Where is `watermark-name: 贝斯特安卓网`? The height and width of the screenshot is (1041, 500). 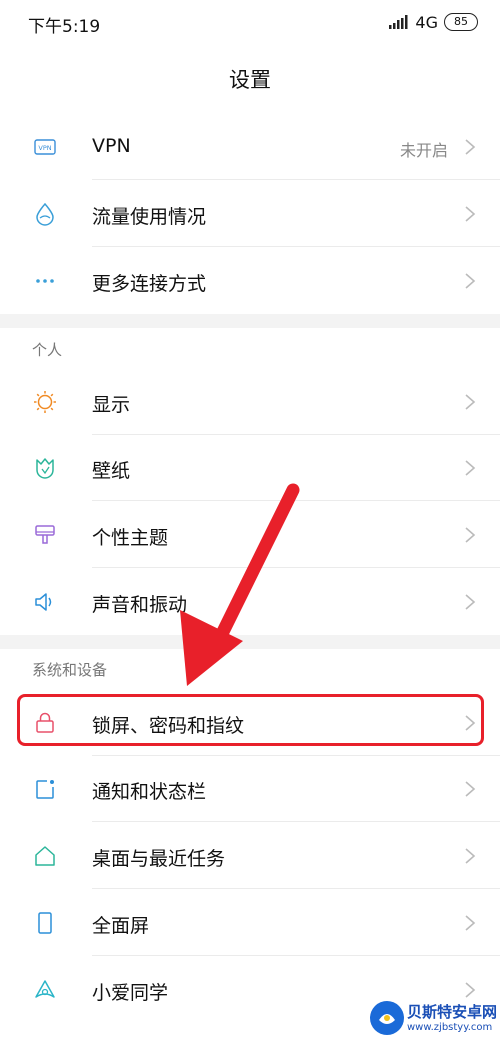 watermark-name: 贝斯特安卓网 is located at coordinates (452, 1012).